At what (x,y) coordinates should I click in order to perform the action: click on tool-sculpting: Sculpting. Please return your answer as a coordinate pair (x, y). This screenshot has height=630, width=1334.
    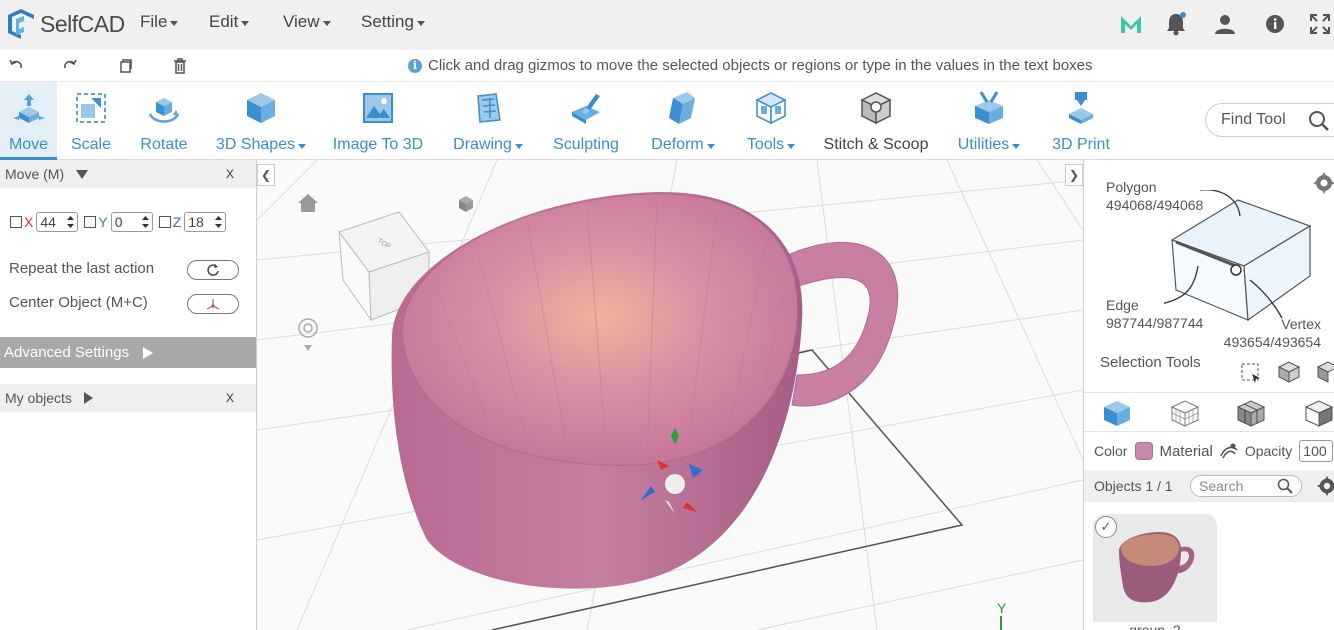
    Looking at the image, I should click on (586, 121).